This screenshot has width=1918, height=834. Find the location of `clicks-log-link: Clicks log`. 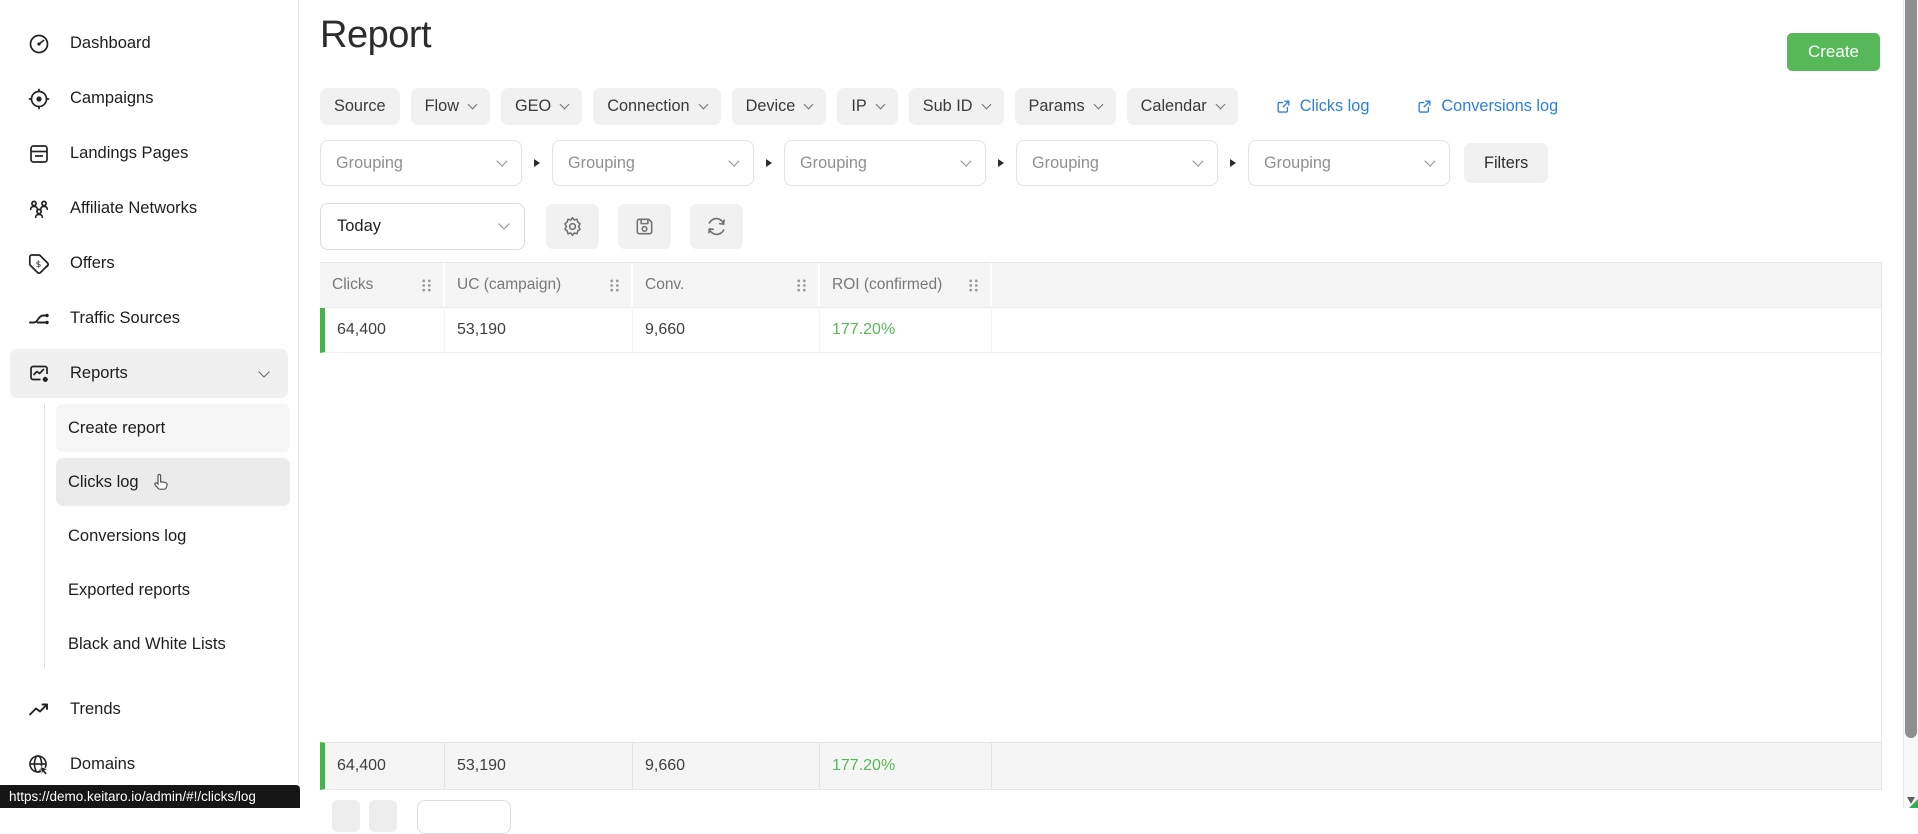

clicks-log-link: Clicks log is located at coordinates (1322, 106).